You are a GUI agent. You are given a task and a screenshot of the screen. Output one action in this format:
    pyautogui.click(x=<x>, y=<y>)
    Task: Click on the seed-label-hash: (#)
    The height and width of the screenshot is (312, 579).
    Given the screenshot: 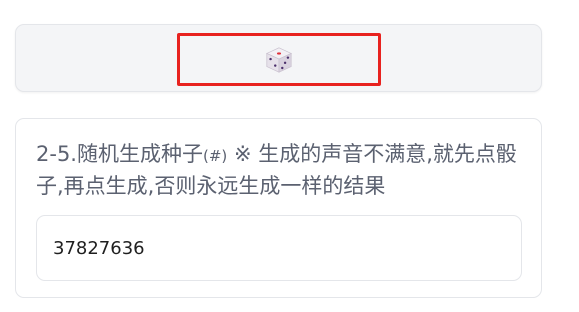 What is the action you would take?
    pyautogui.click(x=215, y=156)
    